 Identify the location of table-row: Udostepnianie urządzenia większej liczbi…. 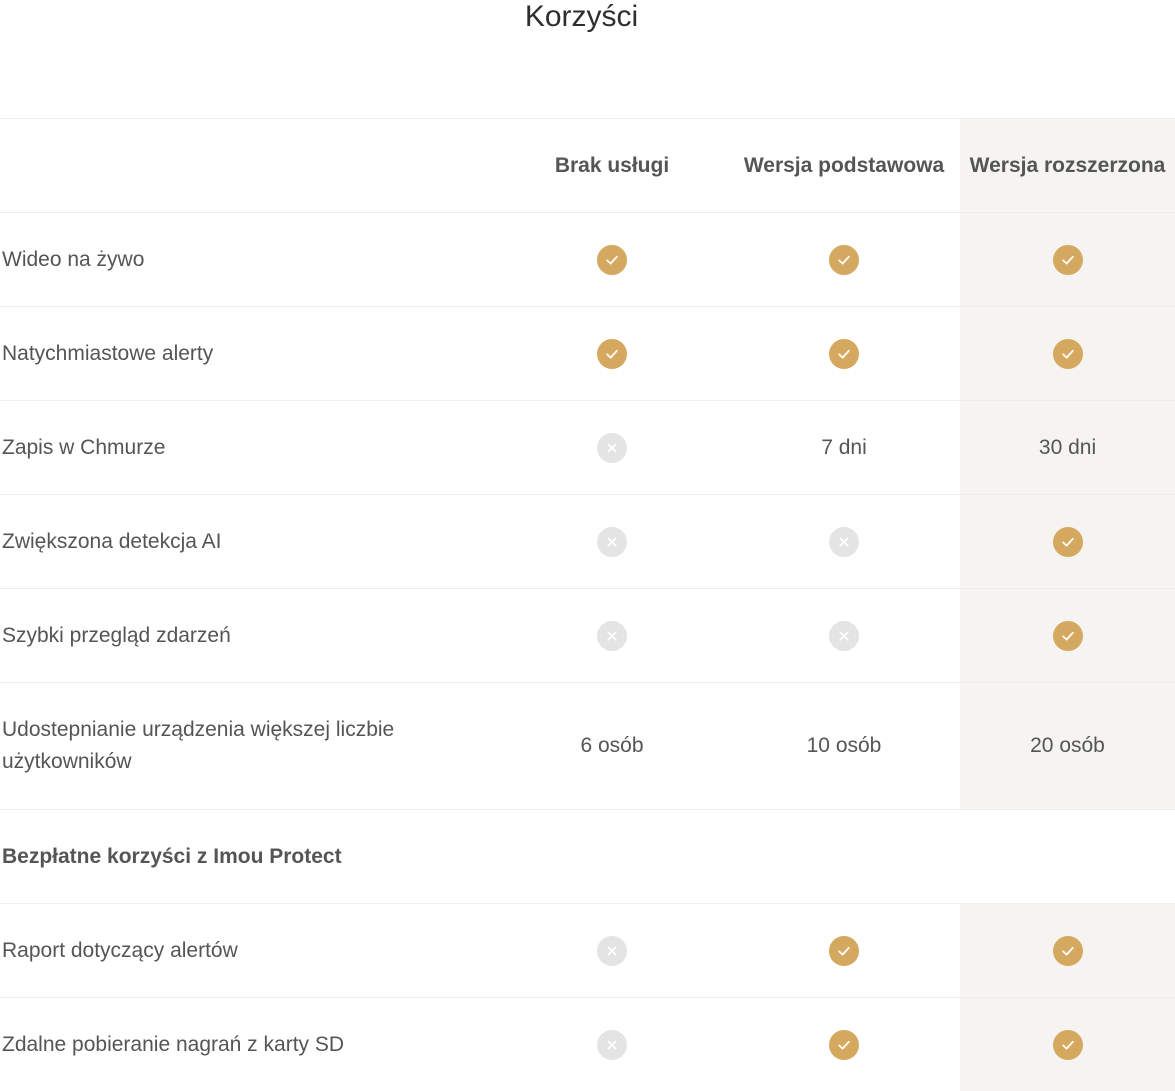
(587, 745).